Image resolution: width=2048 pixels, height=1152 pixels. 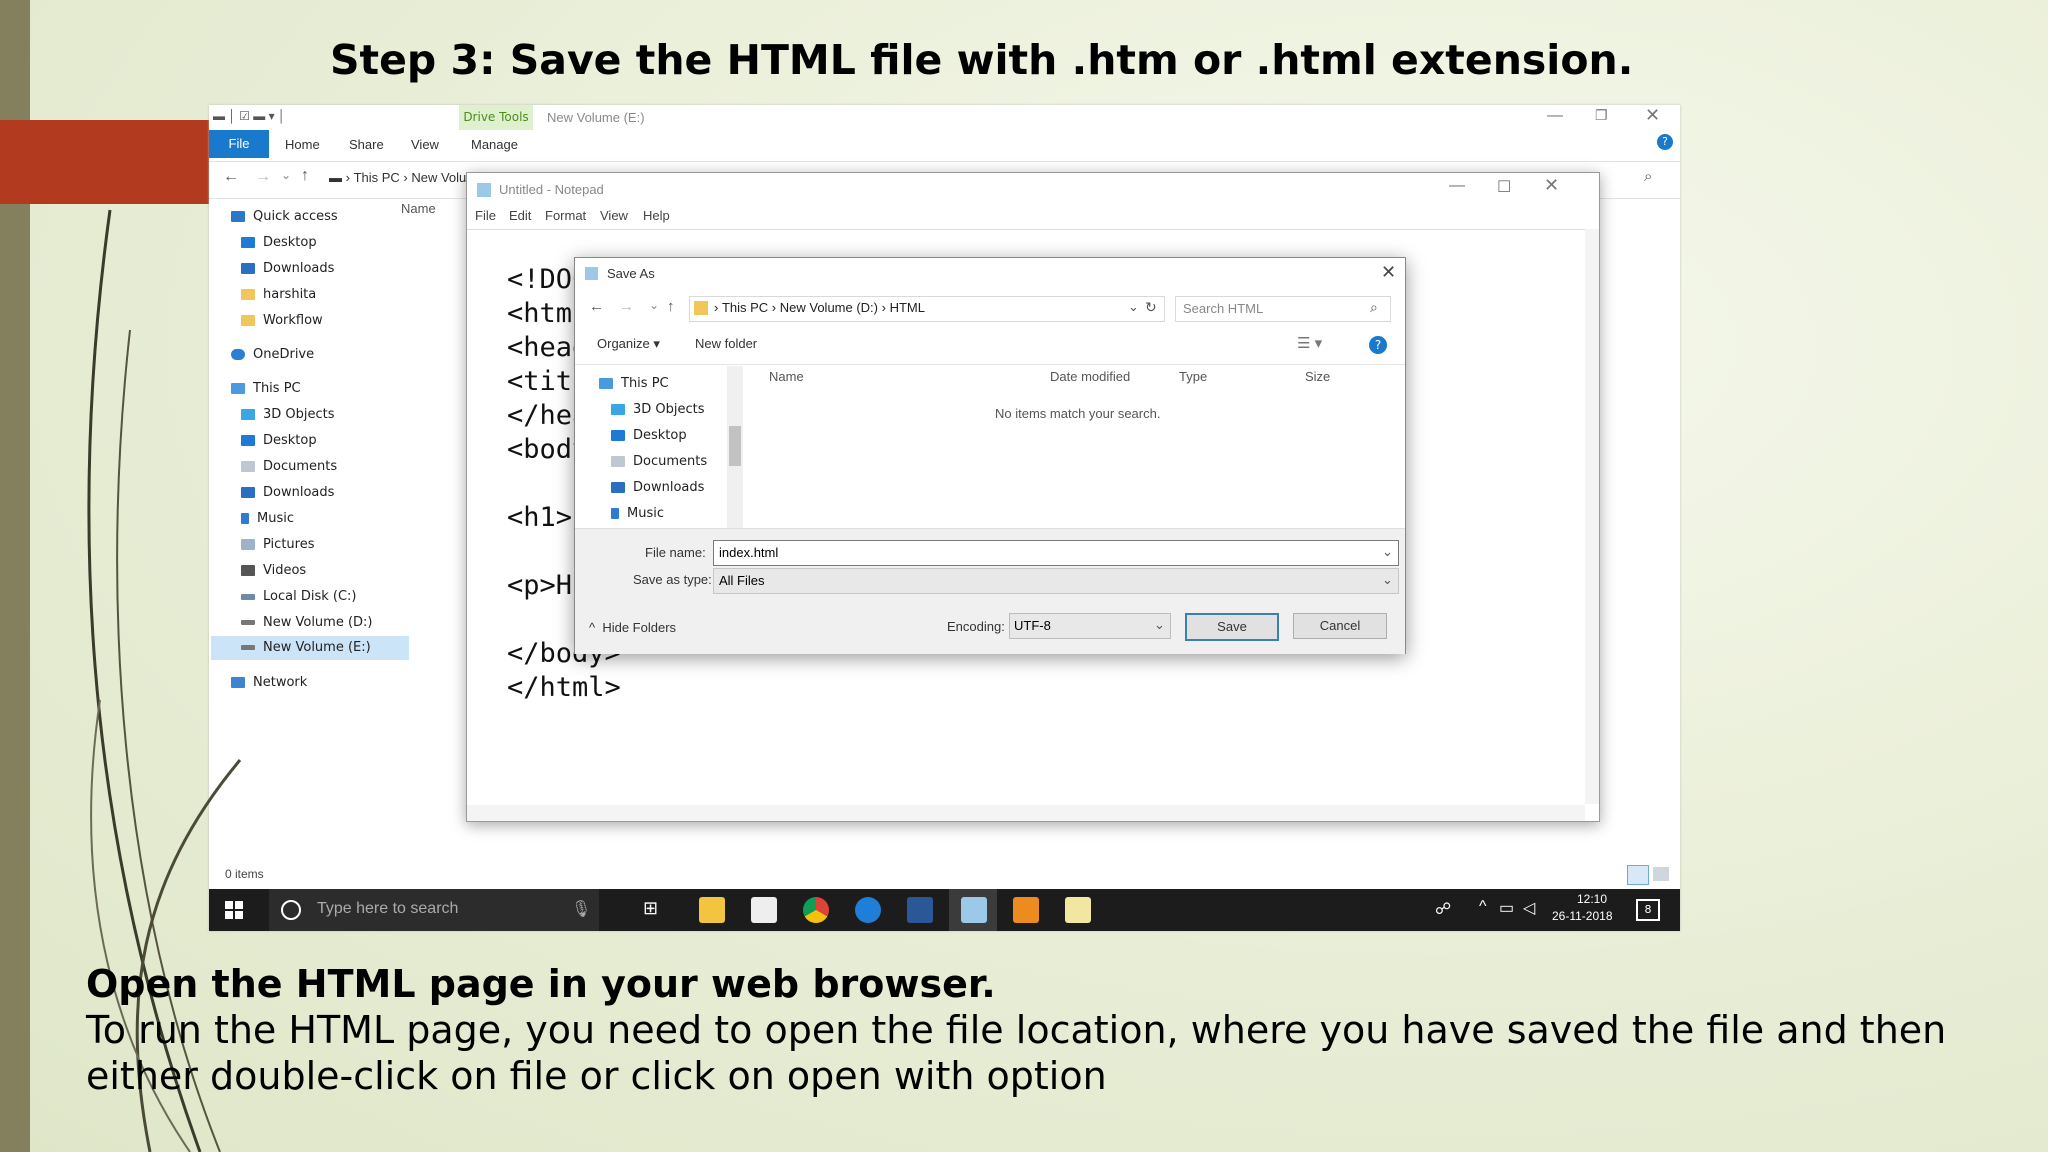 I want to click on details-view-icon, so click(x=1638, y=875).